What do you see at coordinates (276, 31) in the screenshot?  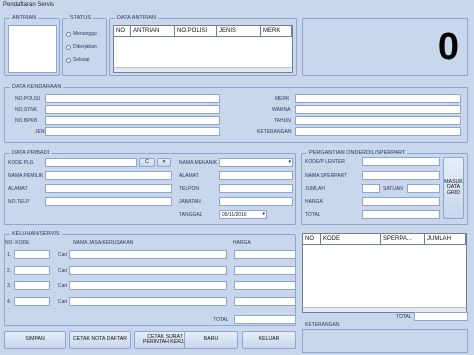 I see `column-header: MERK` at bounding box center [276, 31].